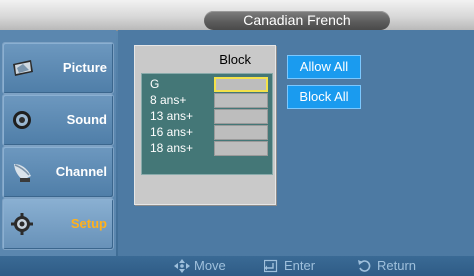  I want to click on sidebar-item-label: Setup, so click(88, 223).